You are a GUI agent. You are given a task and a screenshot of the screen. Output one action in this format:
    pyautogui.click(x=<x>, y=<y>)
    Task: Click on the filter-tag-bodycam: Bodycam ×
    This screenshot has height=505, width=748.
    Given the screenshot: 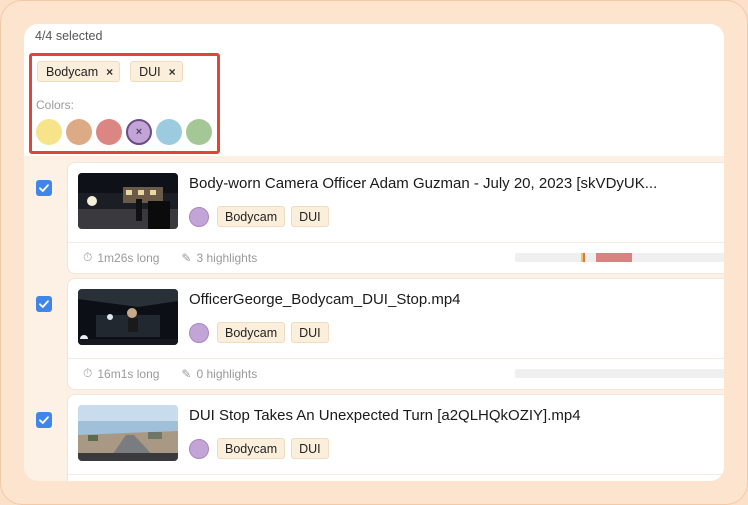 What is the action you would take?
    pyautogui.click(x=79, y=71)
    